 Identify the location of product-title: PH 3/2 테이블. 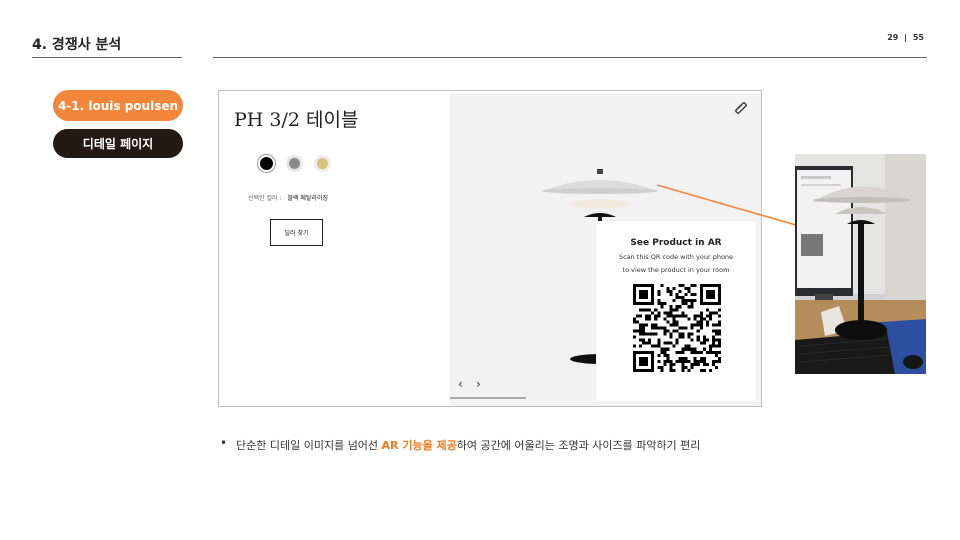
(296, 120).